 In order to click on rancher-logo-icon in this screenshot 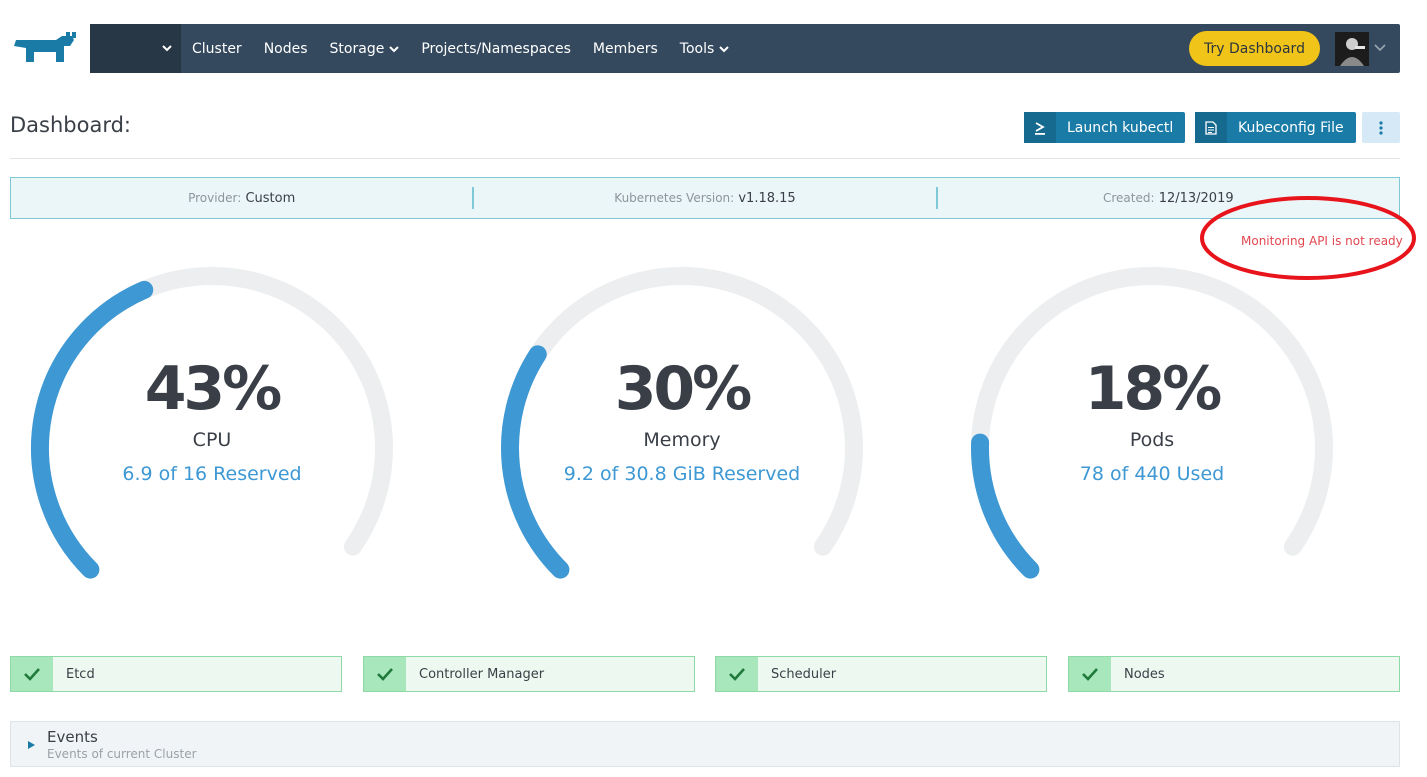, I will do `click(44, 48)`.